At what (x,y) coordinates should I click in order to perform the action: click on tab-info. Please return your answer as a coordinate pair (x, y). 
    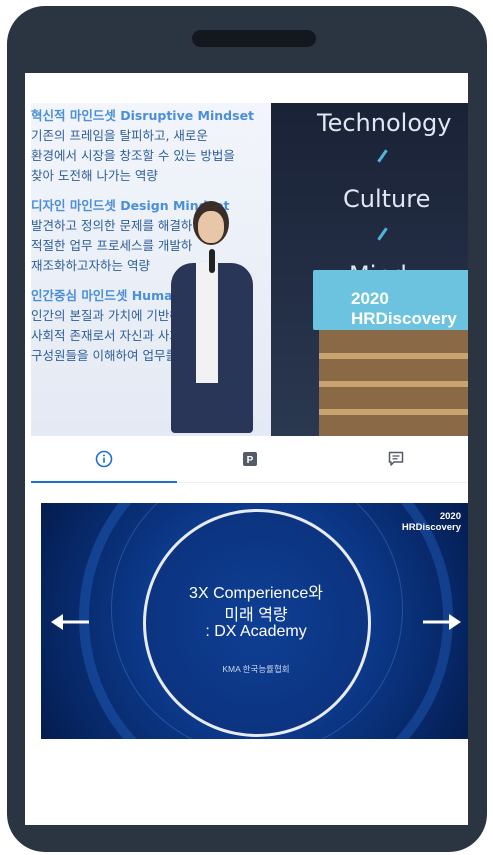
    Looking at the image, I should click on (104, 459).